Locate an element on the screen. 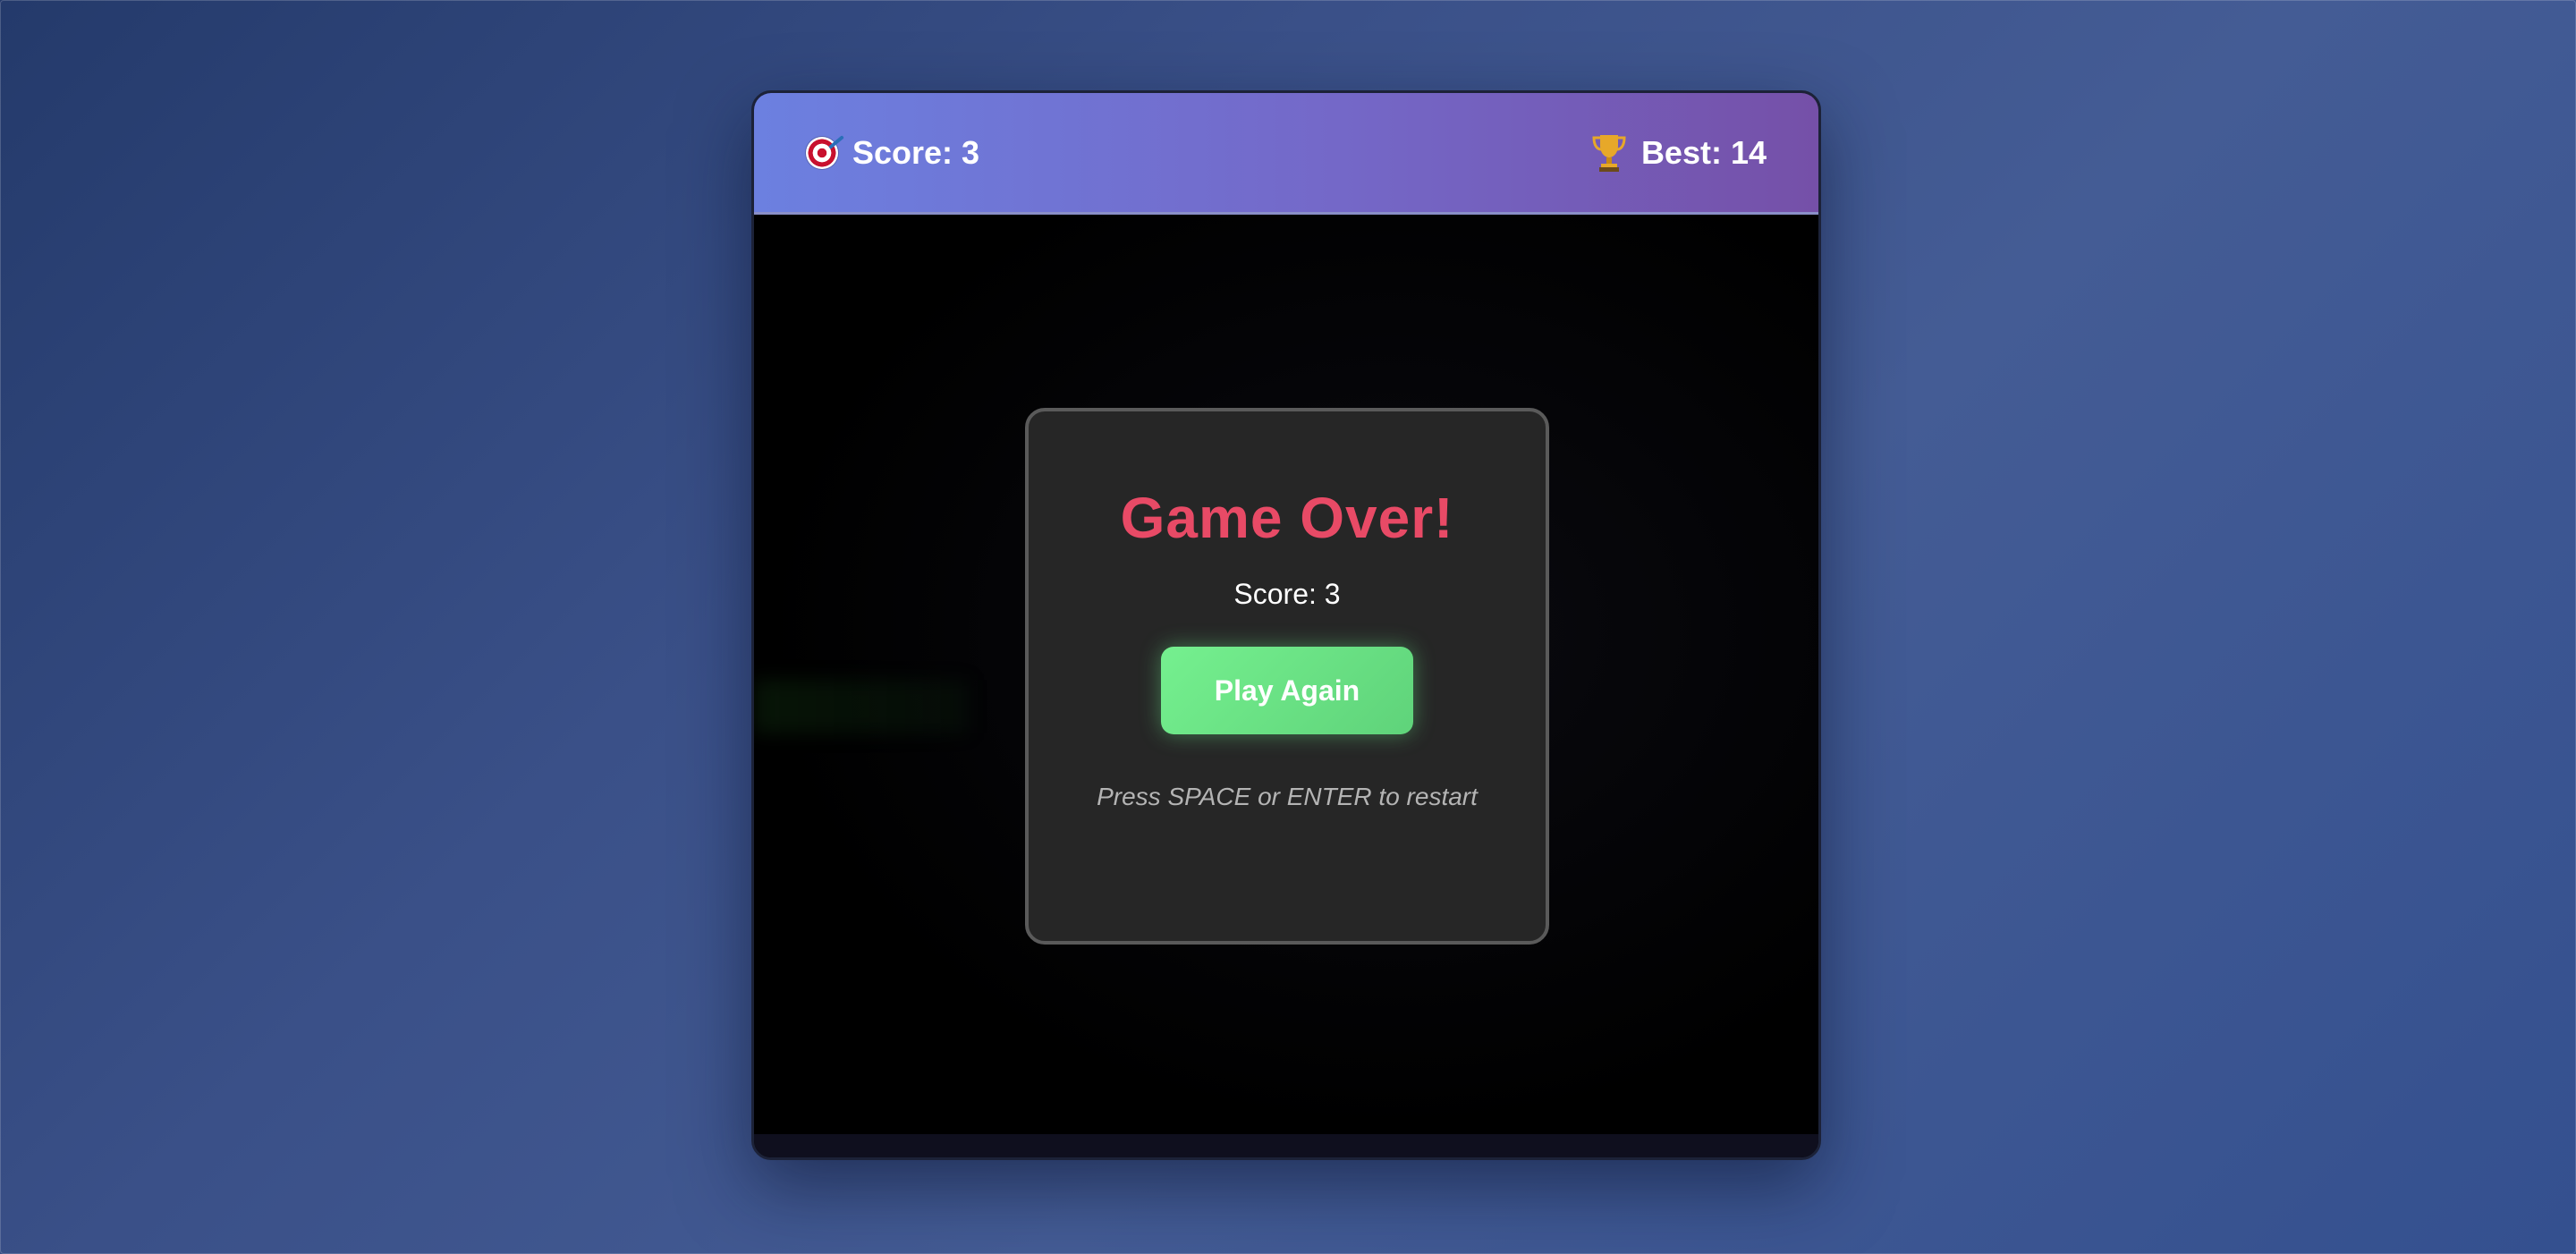  hud-header: Score: 3 Best: 14 is located at coordinates (1286, 154).